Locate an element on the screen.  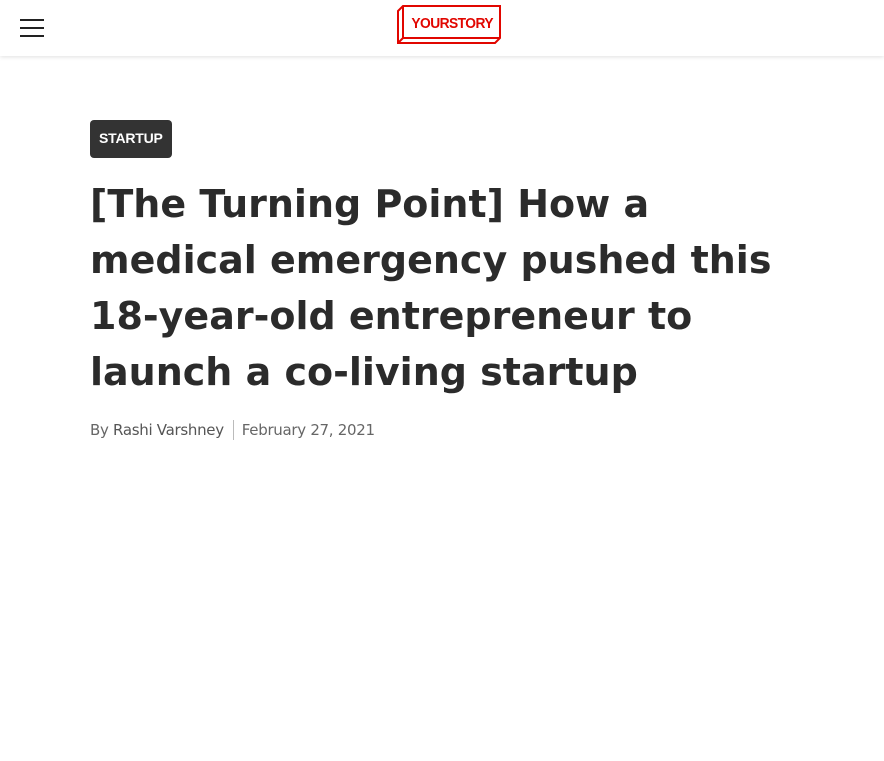
yourstory-logo: YOURSTORY is located at coordinates (449, 25).